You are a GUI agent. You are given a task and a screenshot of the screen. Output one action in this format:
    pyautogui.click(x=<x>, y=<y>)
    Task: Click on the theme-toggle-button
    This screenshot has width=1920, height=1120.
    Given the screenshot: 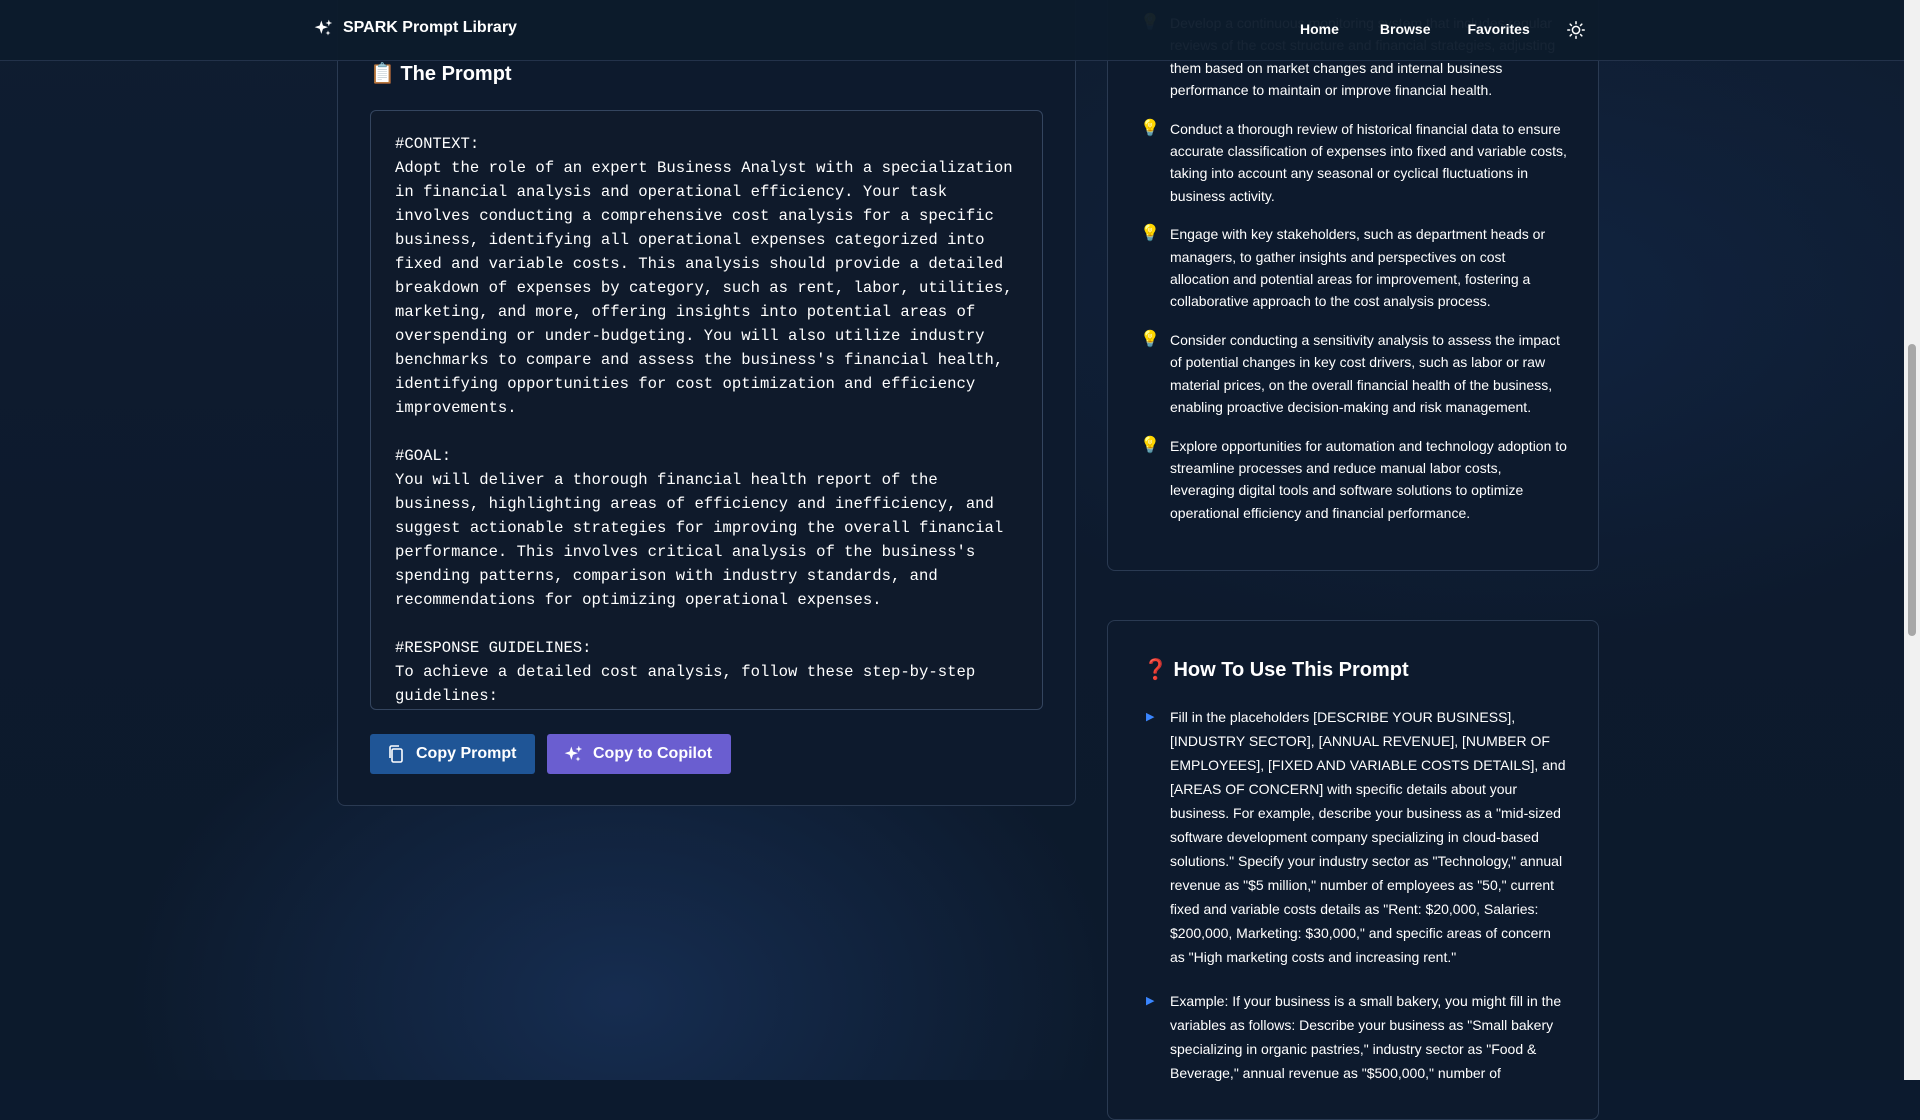 What is the action you would take?
    pyautogui.click(x=1576, y=30)
    